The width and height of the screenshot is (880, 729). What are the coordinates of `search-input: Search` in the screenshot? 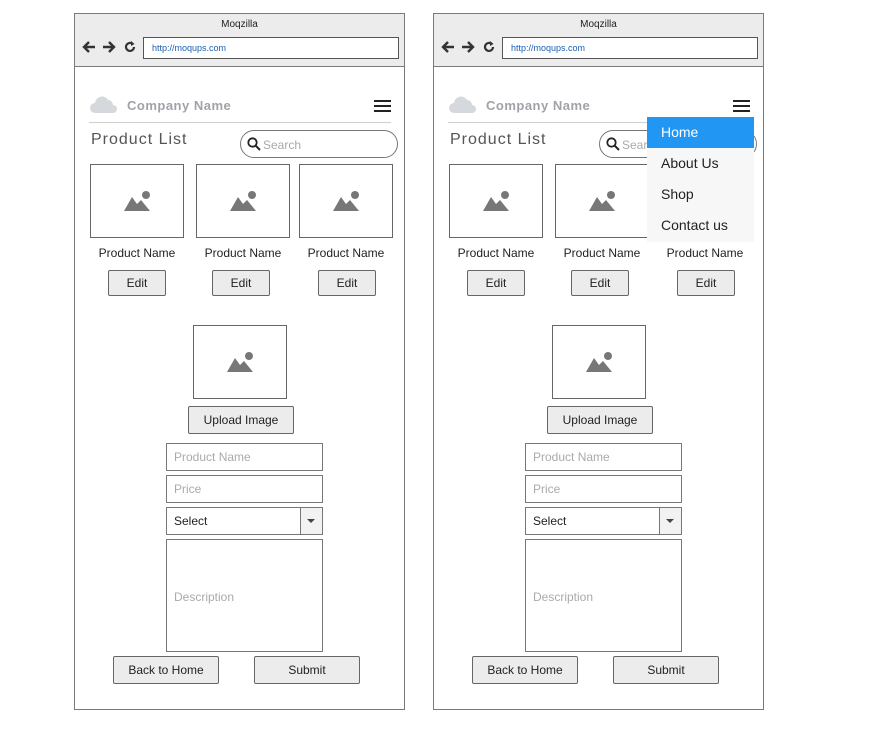 It's located at (319, 144).